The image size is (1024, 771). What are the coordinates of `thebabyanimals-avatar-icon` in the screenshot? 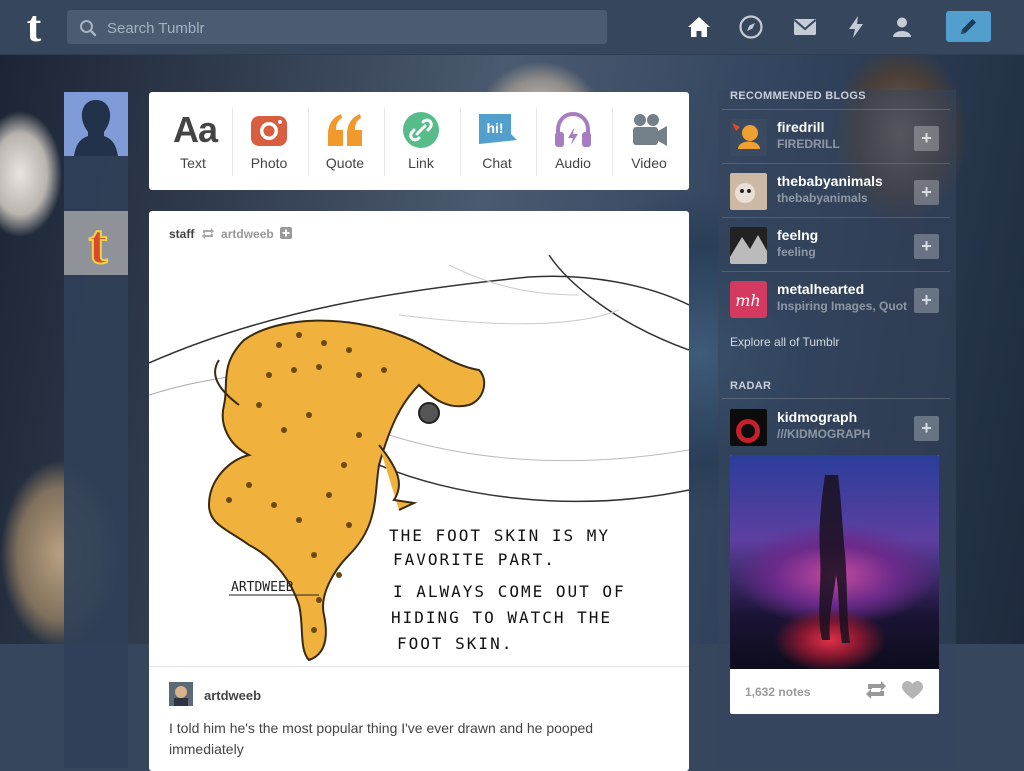 It's located at (748, 191).